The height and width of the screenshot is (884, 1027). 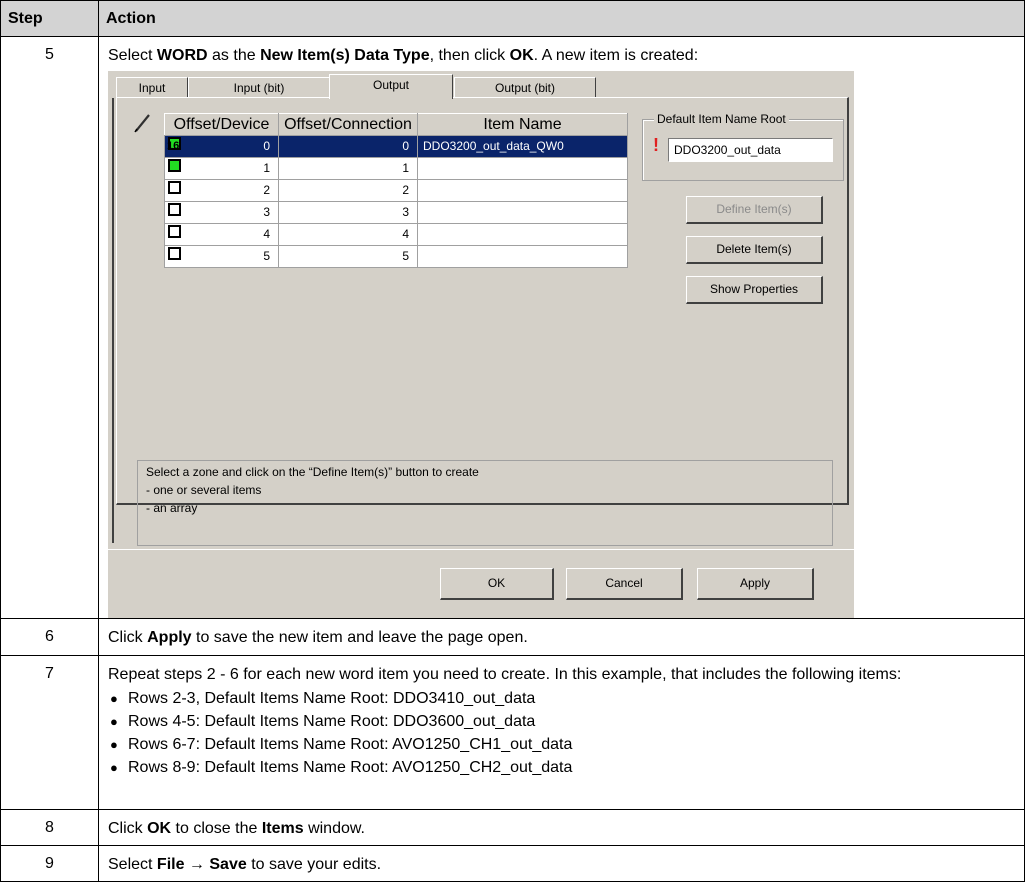 I want to click on grid-cell-device: 16 0, so click(x=221, y=146).